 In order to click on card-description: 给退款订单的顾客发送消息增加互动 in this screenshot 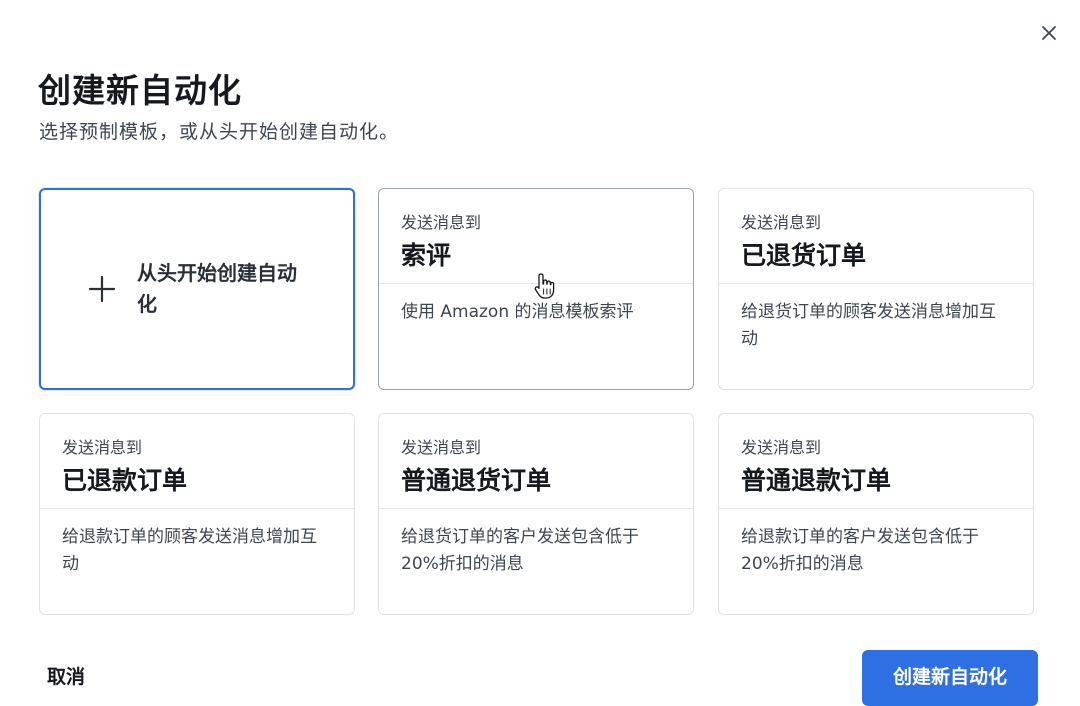, I will do `click(189, 550)`.